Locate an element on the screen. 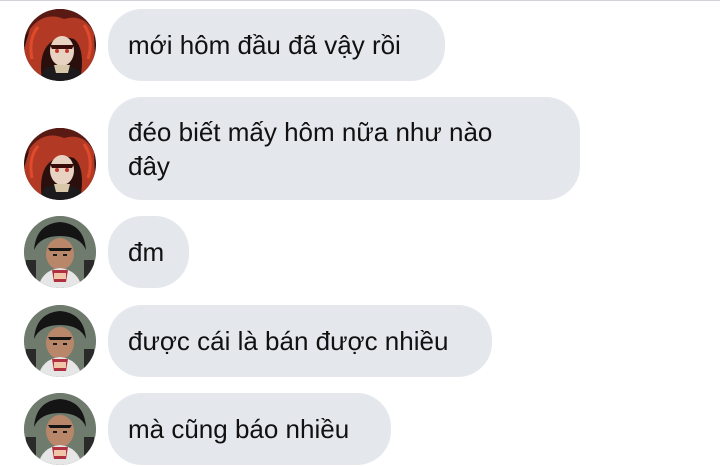  message-text: được cái là bán được nhiều is located at coordinates (288, 341).